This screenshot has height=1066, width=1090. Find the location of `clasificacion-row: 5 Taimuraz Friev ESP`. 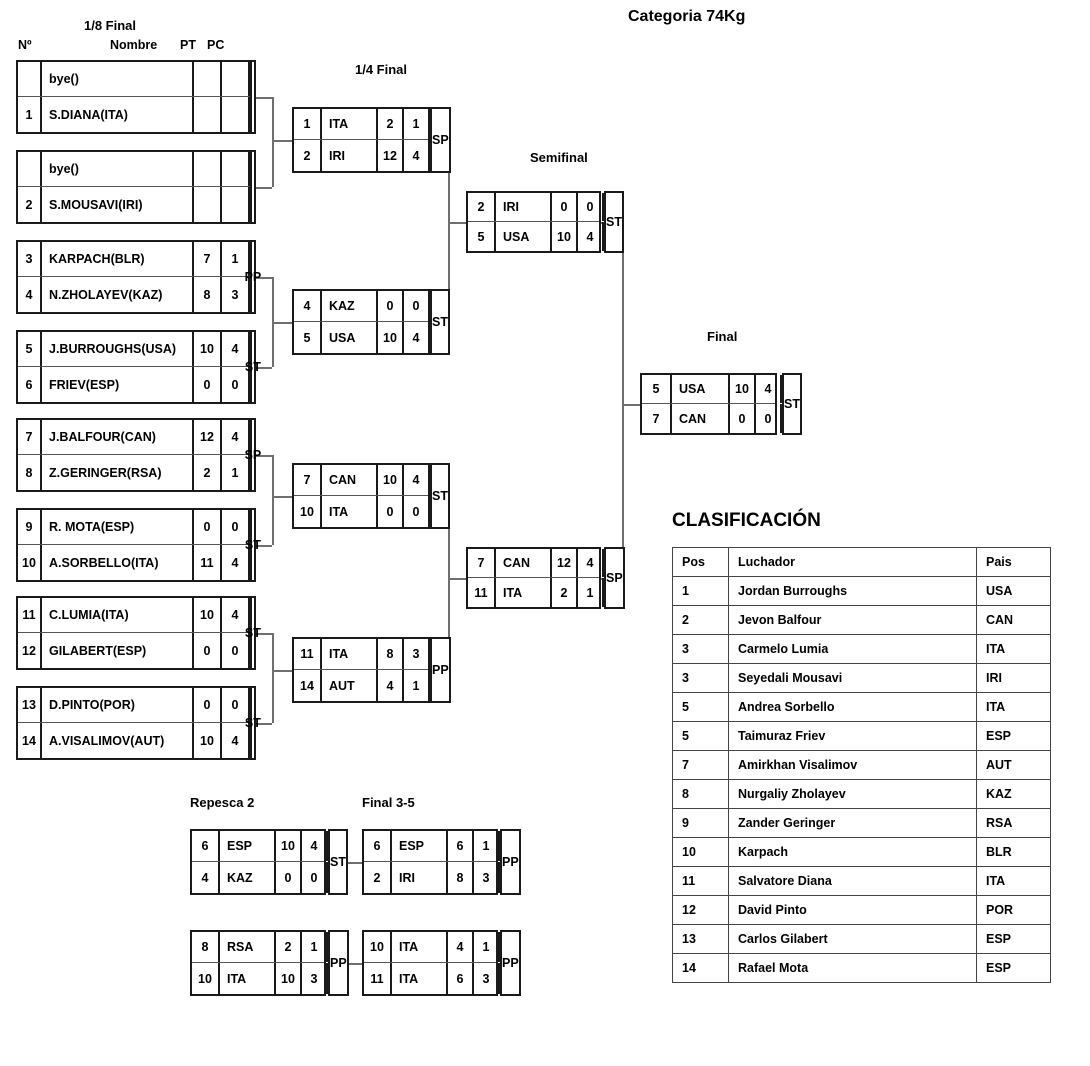

clasificacion-row: 5 Taimuraz Friev ESP is located at coordinates (861, 736).